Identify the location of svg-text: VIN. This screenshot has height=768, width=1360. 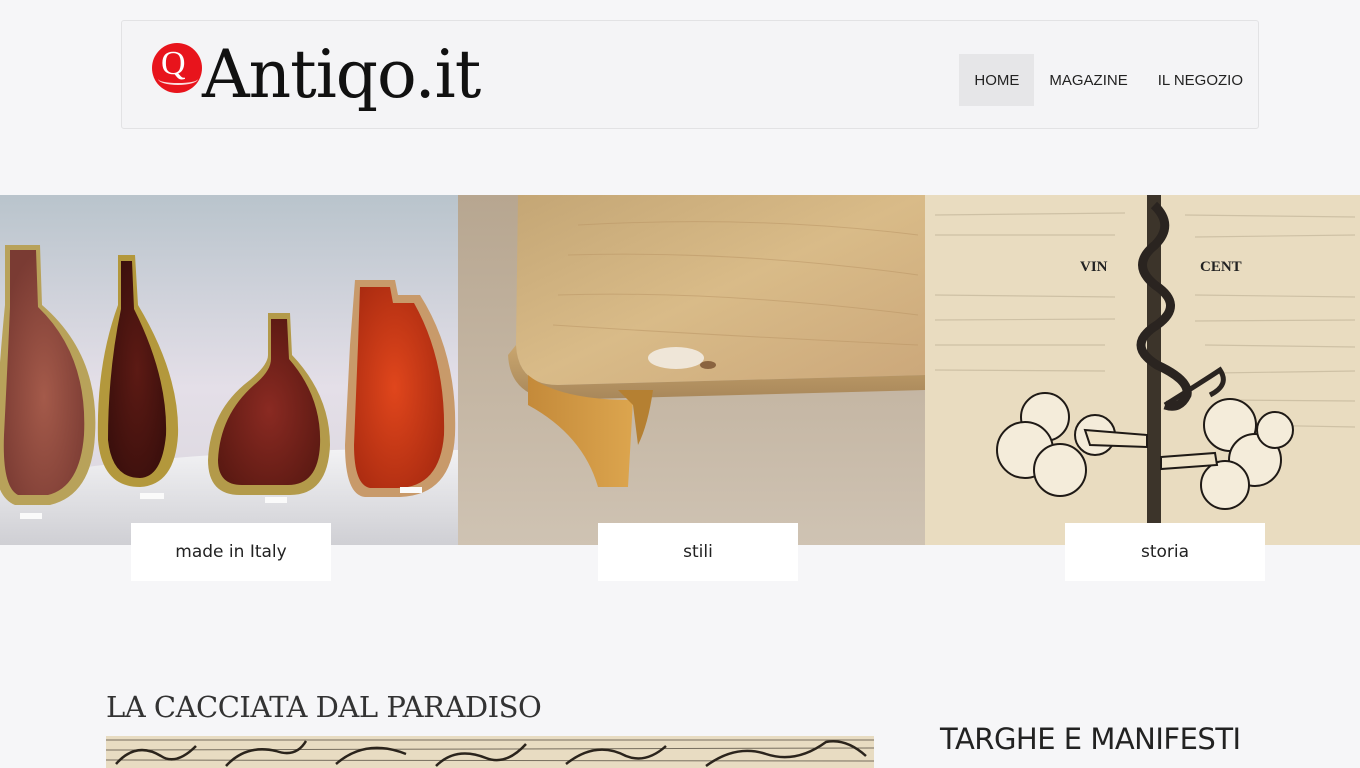
(1094, 267).